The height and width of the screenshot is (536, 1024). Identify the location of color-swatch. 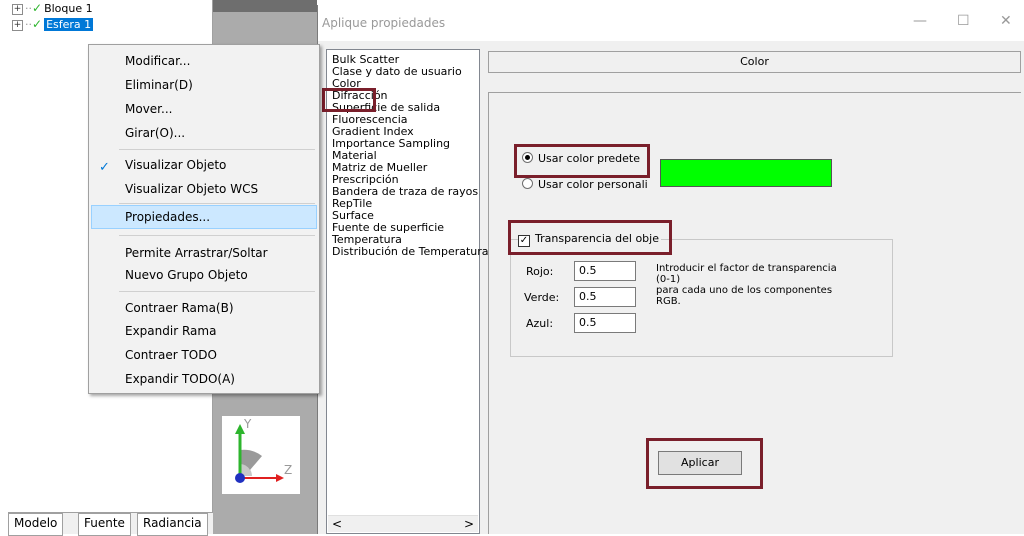
(746, 173).